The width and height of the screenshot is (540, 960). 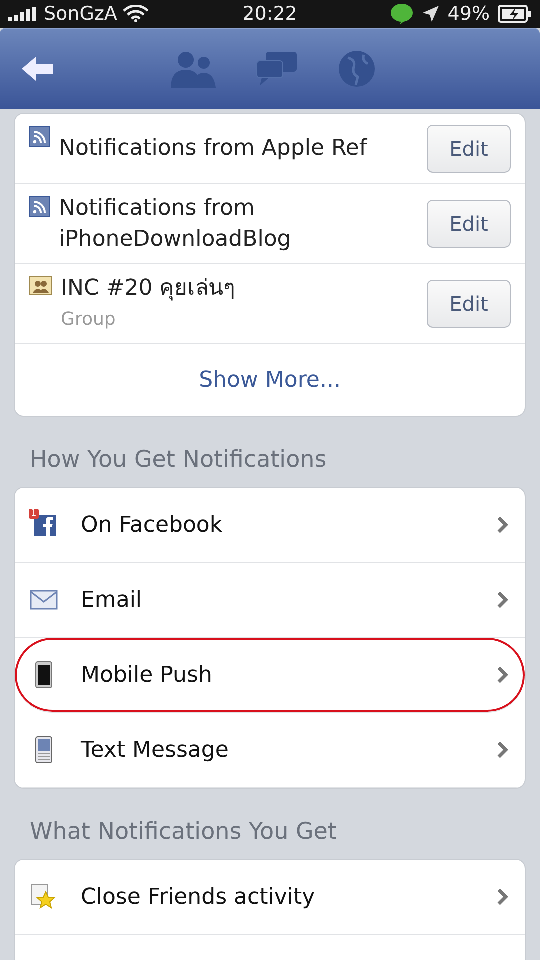 I want to click on group-icon, so click(x=41, y=286).